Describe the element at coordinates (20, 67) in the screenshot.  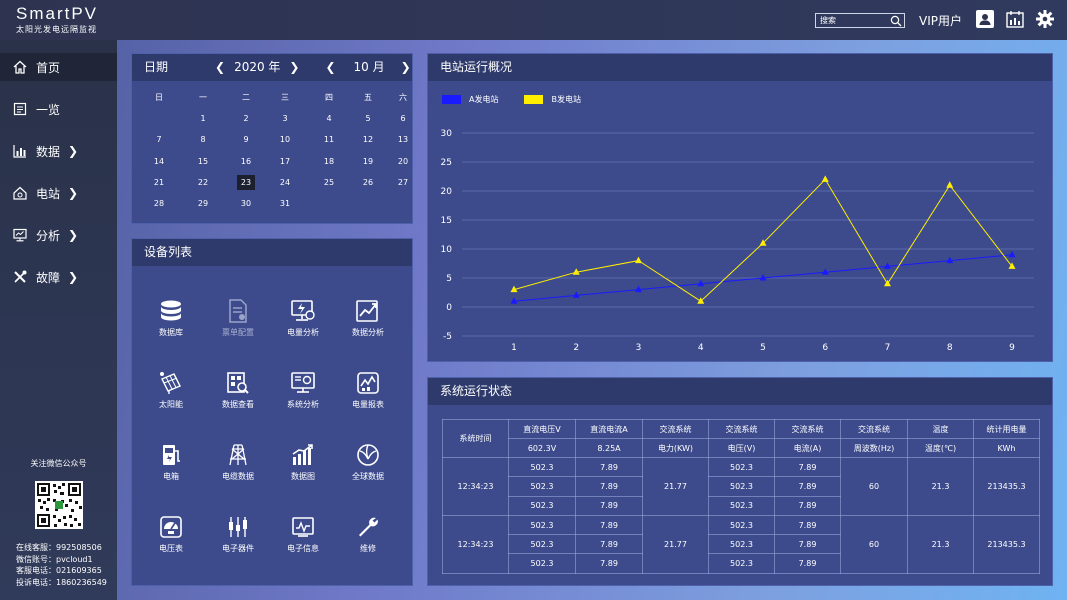
I see `home-icon` at that location.